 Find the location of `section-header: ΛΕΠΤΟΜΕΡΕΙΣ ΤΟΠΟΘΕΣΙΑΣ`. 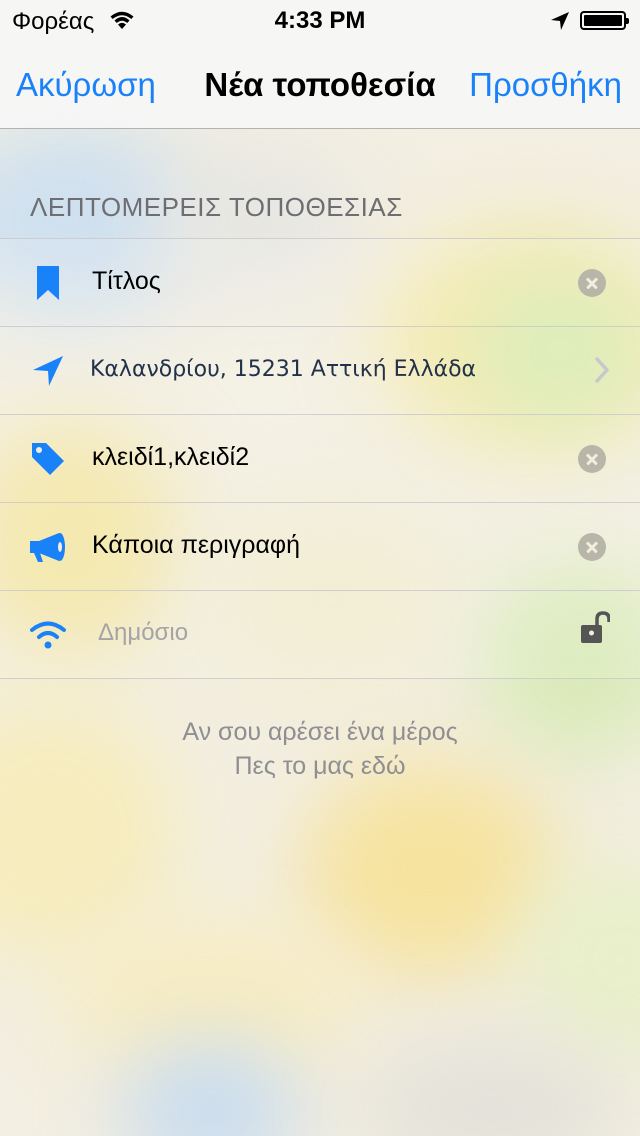

section-header: ΛΕΠΤΟΜΕΡΕΙΣ ΤΟΠΟΘΕΣΙΑΣ is located at coordinates (216, 207).